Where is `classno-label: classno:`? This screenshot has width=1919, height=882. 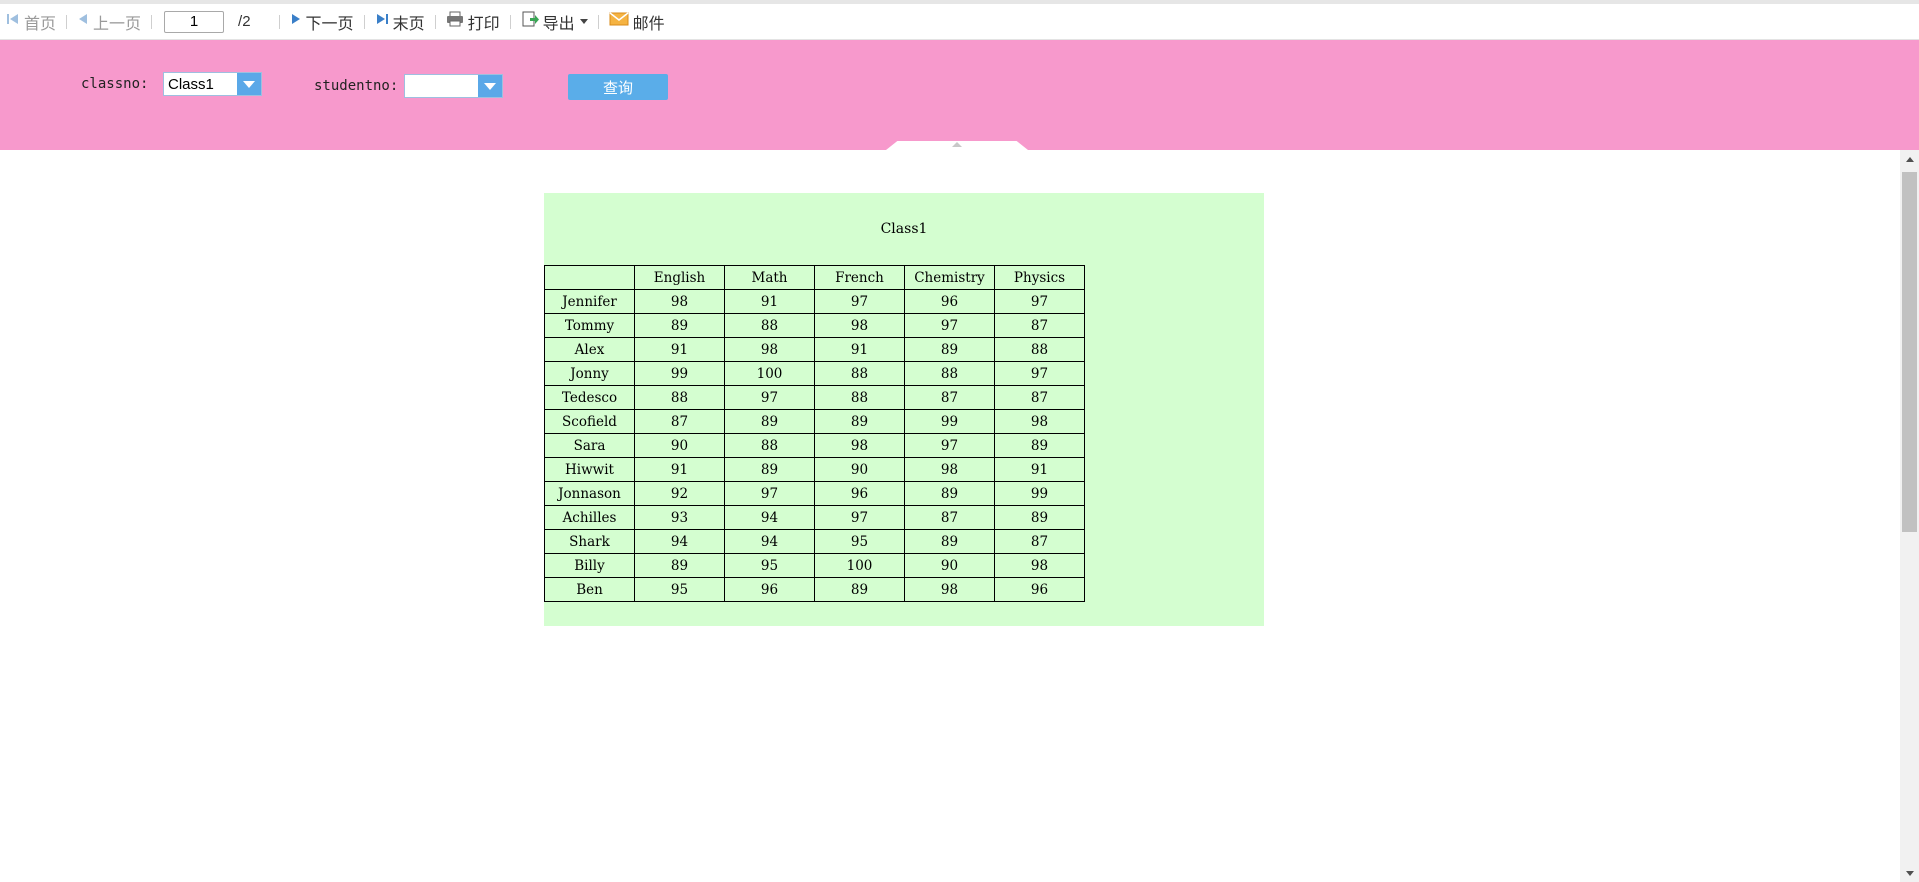 classno-label: classno: is located at coordinates (115, 84).